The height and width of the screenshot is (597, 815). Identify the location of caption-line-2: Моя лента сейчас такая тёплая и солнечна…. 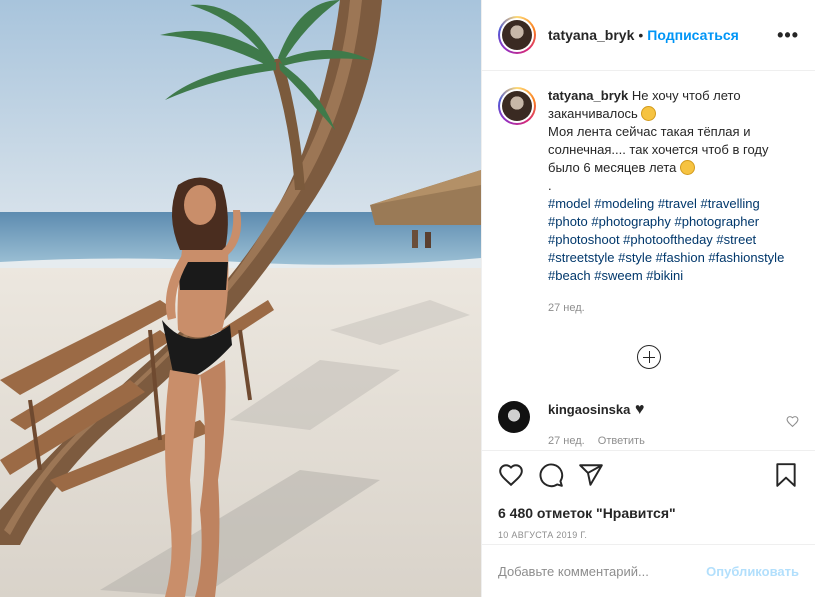
(658, 149).